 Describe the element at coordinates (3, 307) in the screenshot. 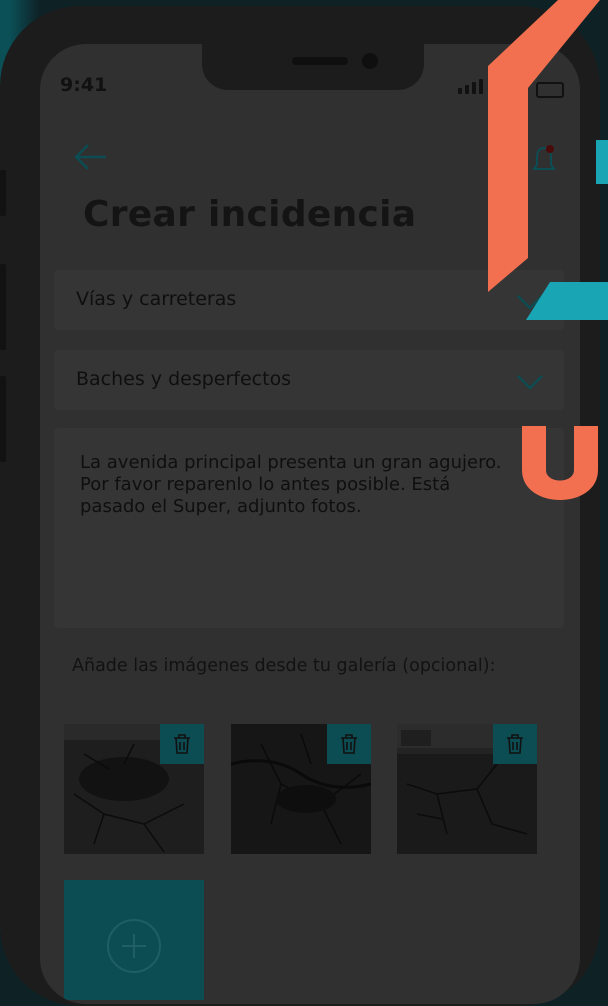

I see `volume-up-button` at that location.